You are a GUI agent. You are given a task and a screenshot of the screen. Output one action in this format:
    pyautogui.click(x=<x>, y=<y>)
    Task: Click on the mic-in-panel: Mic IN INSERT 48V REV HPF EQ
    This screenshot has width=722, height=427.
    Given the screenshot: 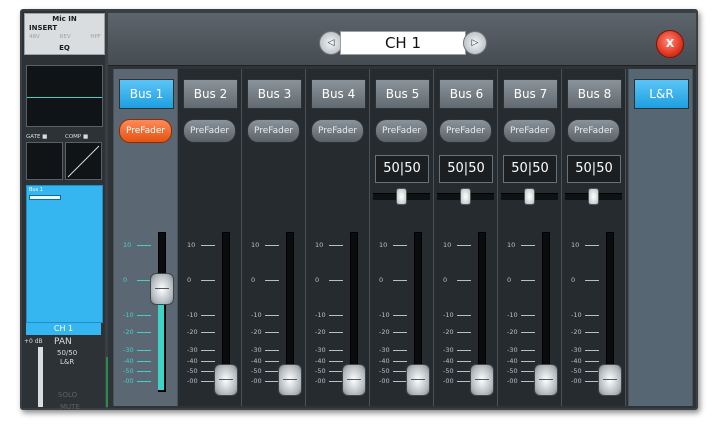 What is the action you would take?
    pyautogui.click(x=64, y=34)
    